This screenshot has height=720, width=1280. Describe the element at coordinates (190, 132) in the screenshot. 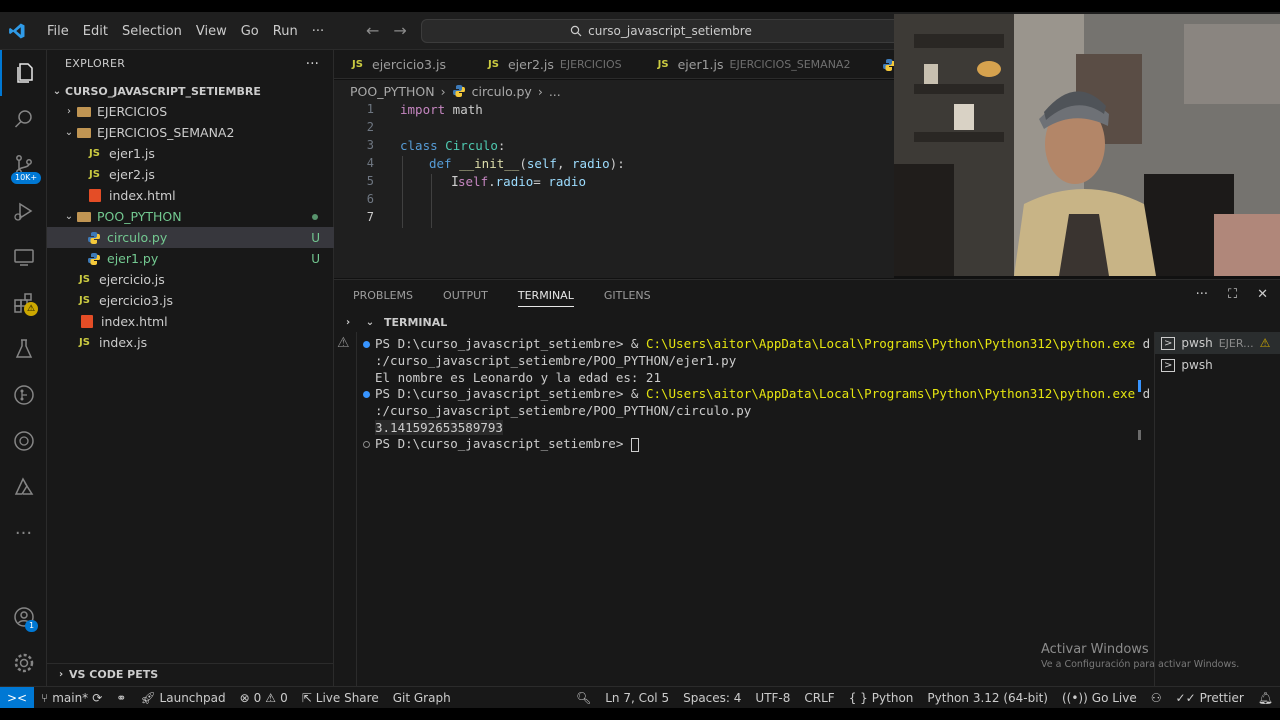

I see `folder-ejercicios-semana2: ⌄ EJERCICIOS_SEMANA2` at that location.